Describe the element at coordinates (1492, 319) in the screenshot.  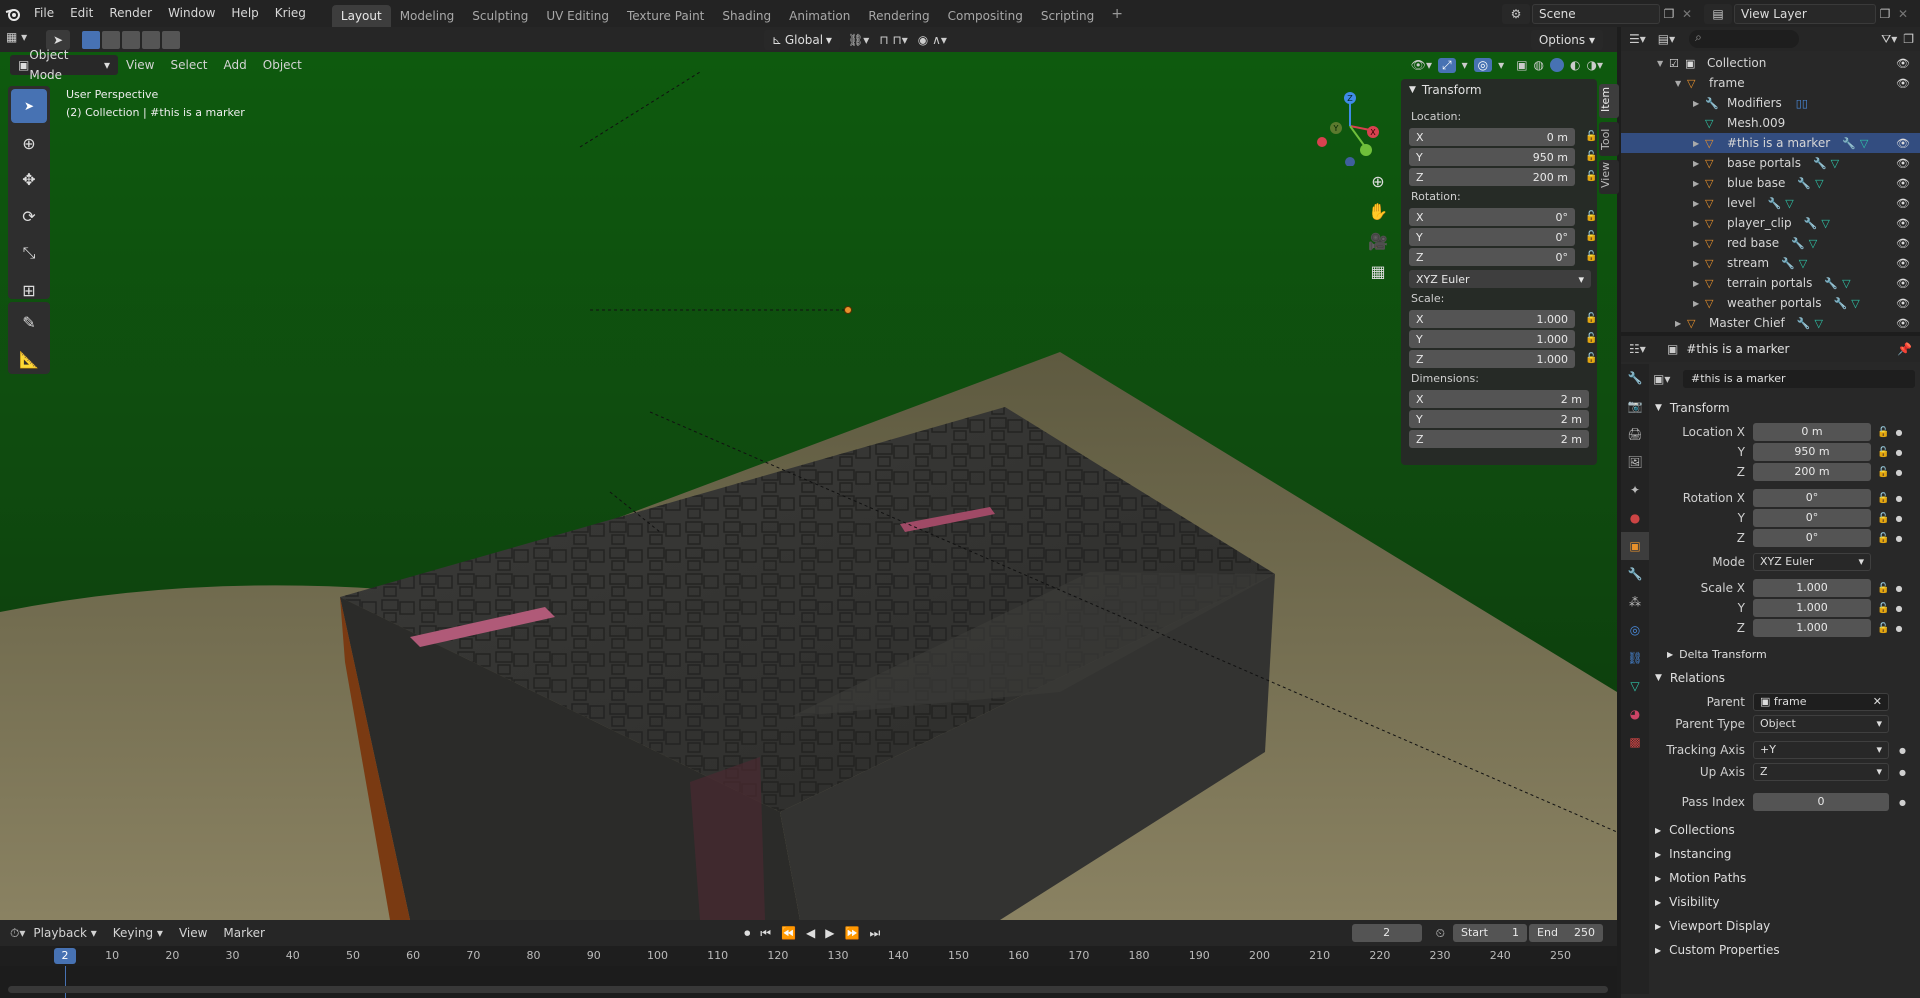
I see `scale-x-field: X 1.000` at that location.